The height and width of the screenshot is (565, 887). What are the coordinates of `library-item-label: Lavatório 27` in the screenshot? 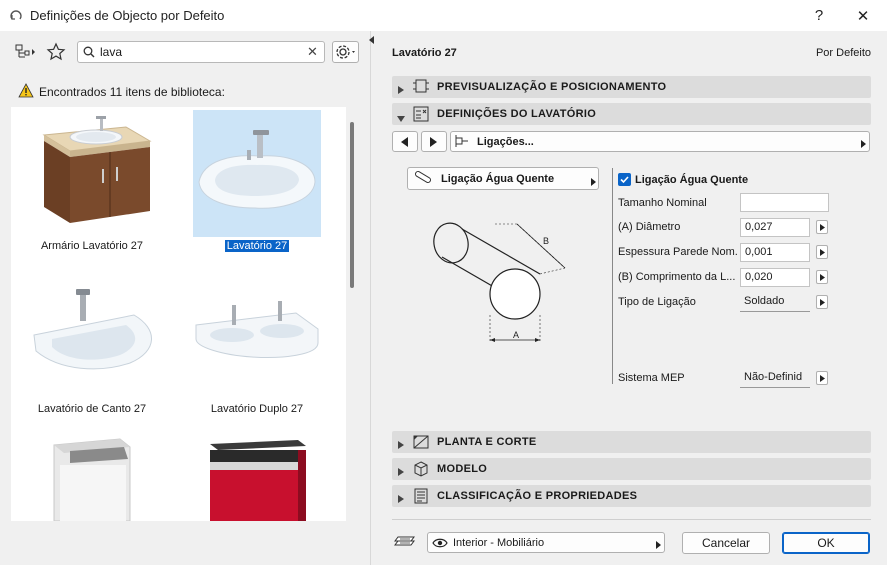 It's located at (257, 246).